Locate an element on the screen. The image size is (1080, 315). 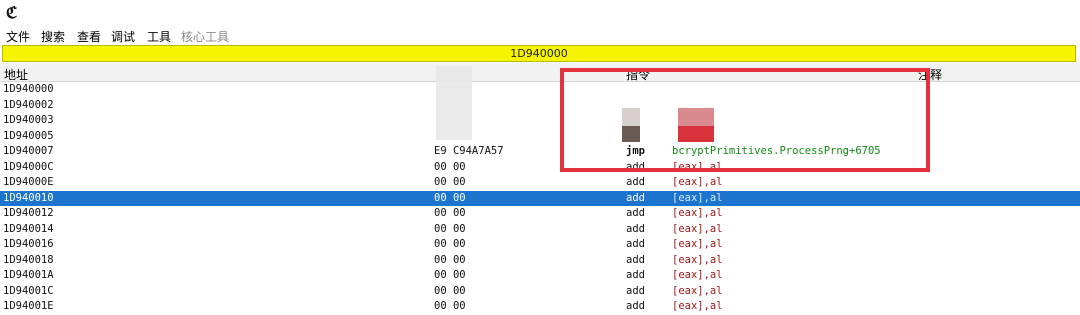
disasm-row: 1D94001E 00 00 add [eax],al is located at coordinates (540, 307).